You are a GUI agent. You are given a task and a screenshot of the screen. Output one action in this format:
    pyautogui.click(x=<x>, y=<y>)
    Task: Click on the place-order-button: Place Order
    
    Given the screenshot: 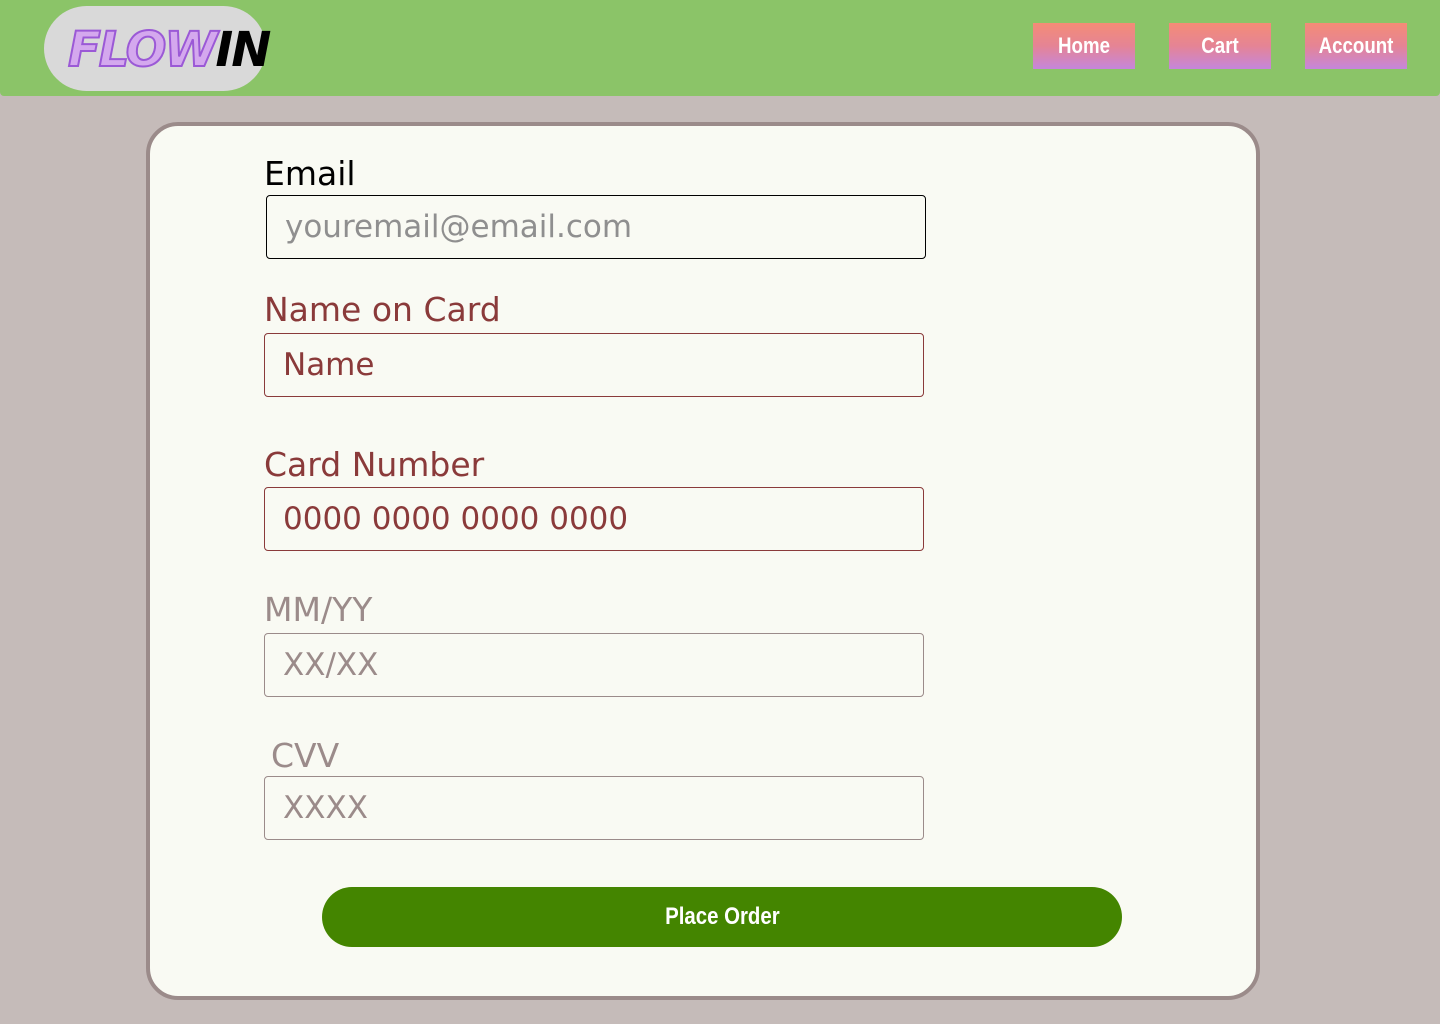 What is the action you would take?
    pyautogui.click(x=722, y=917)
    